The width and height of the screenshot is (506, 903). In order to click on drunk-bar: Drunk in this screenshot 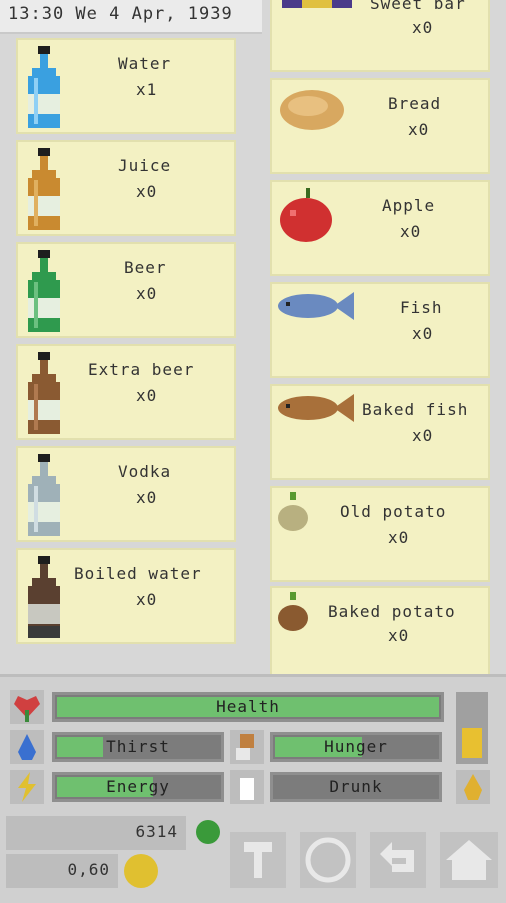, I will do `click(356, 787)`.